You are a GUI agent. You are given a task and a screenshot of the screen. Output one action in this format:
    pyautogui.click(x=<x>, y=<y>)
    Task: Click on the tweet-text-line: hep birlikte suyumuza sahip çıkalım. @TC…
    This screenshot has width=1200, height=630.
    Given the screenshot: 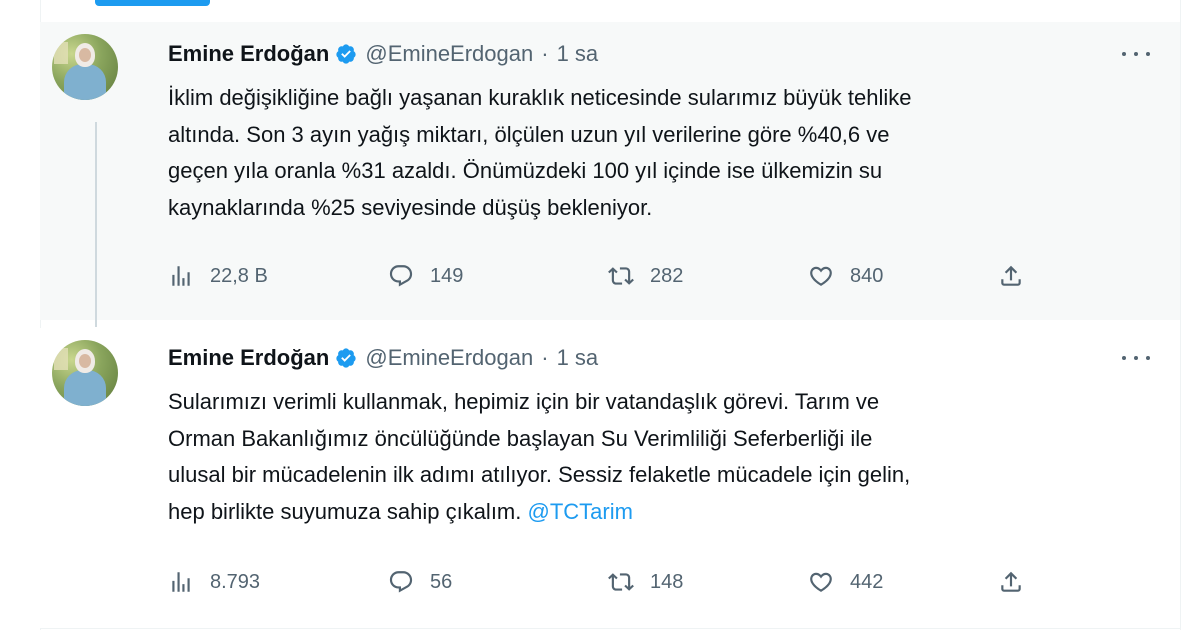 What is the action you would take?
    pyautogui.click(x=658, y=512)
    